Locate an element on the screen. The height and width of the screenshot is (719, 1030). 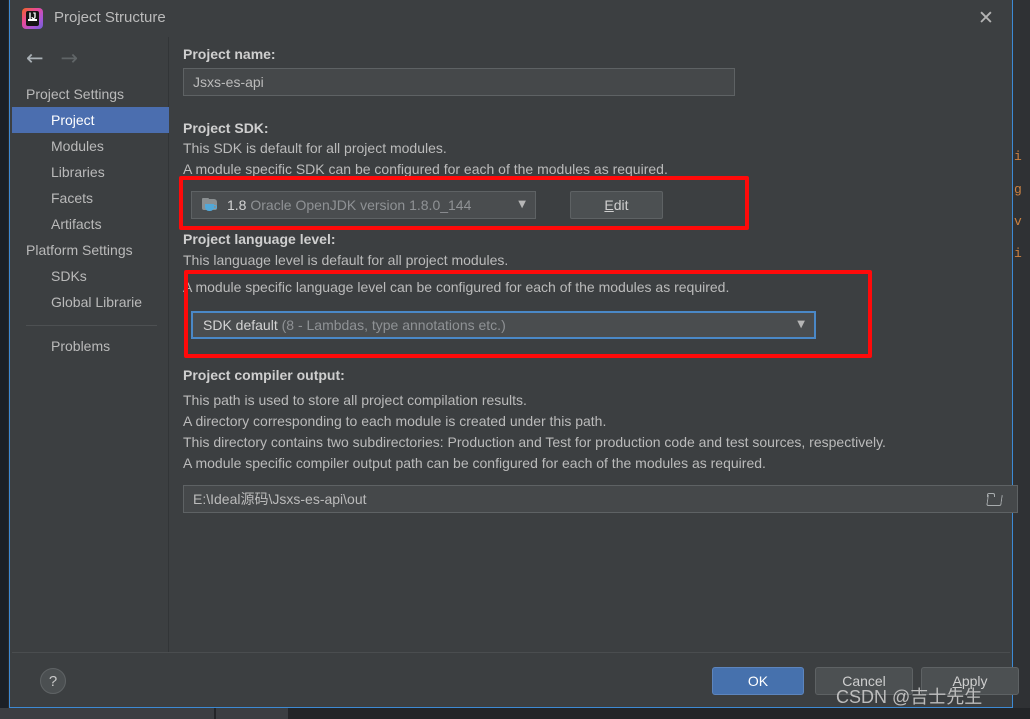
sidebar-item-sdks: SDKs is located at coordinates (90, 276).